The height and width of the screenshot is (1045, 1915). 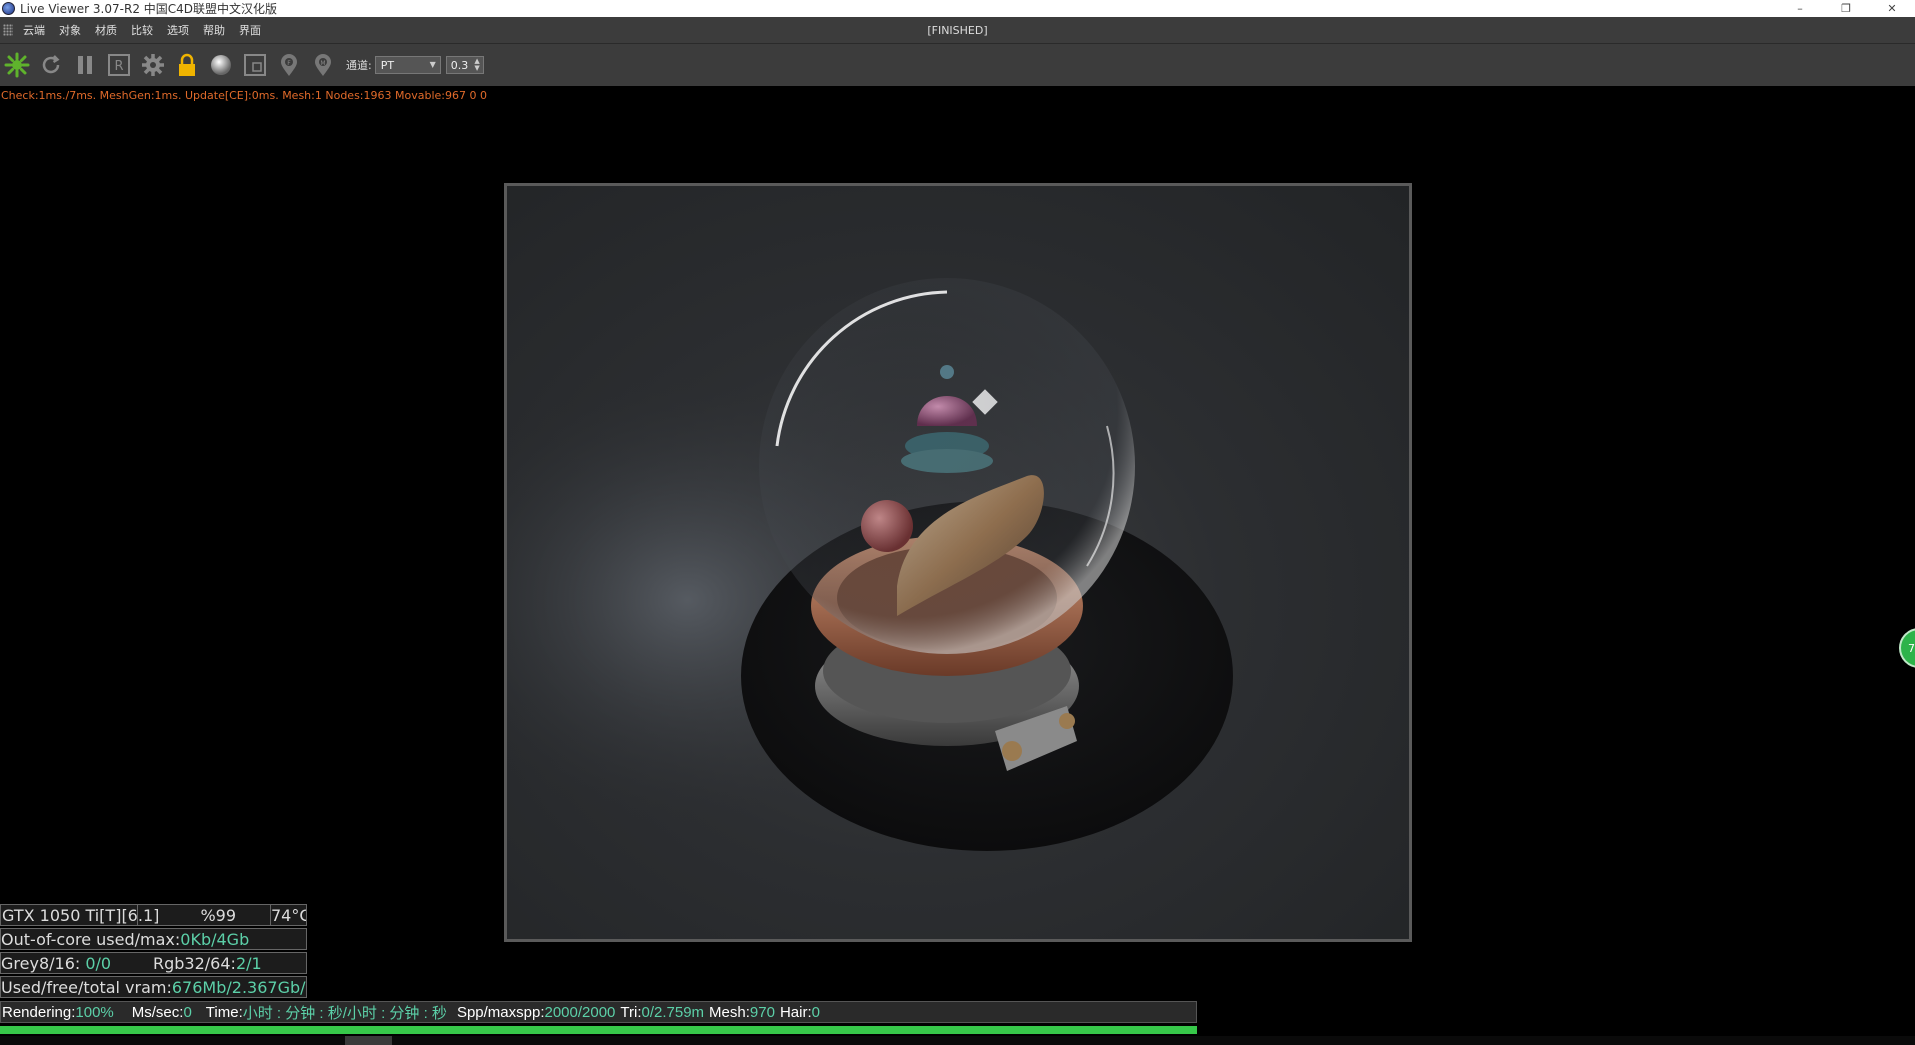 What do you see at coordinates (224, 1012) in the screenshot?
I see `time-label: Time:` at bounding box center [224, 1012].